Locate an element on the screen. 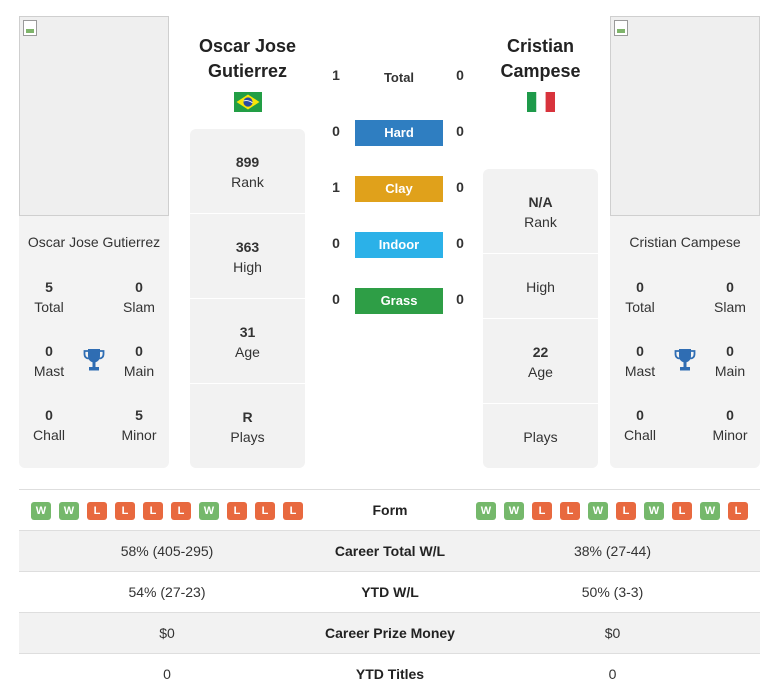 This screenshot has width=779, height=699. player1-main: 0 Main is located at coordinates (139, 361).